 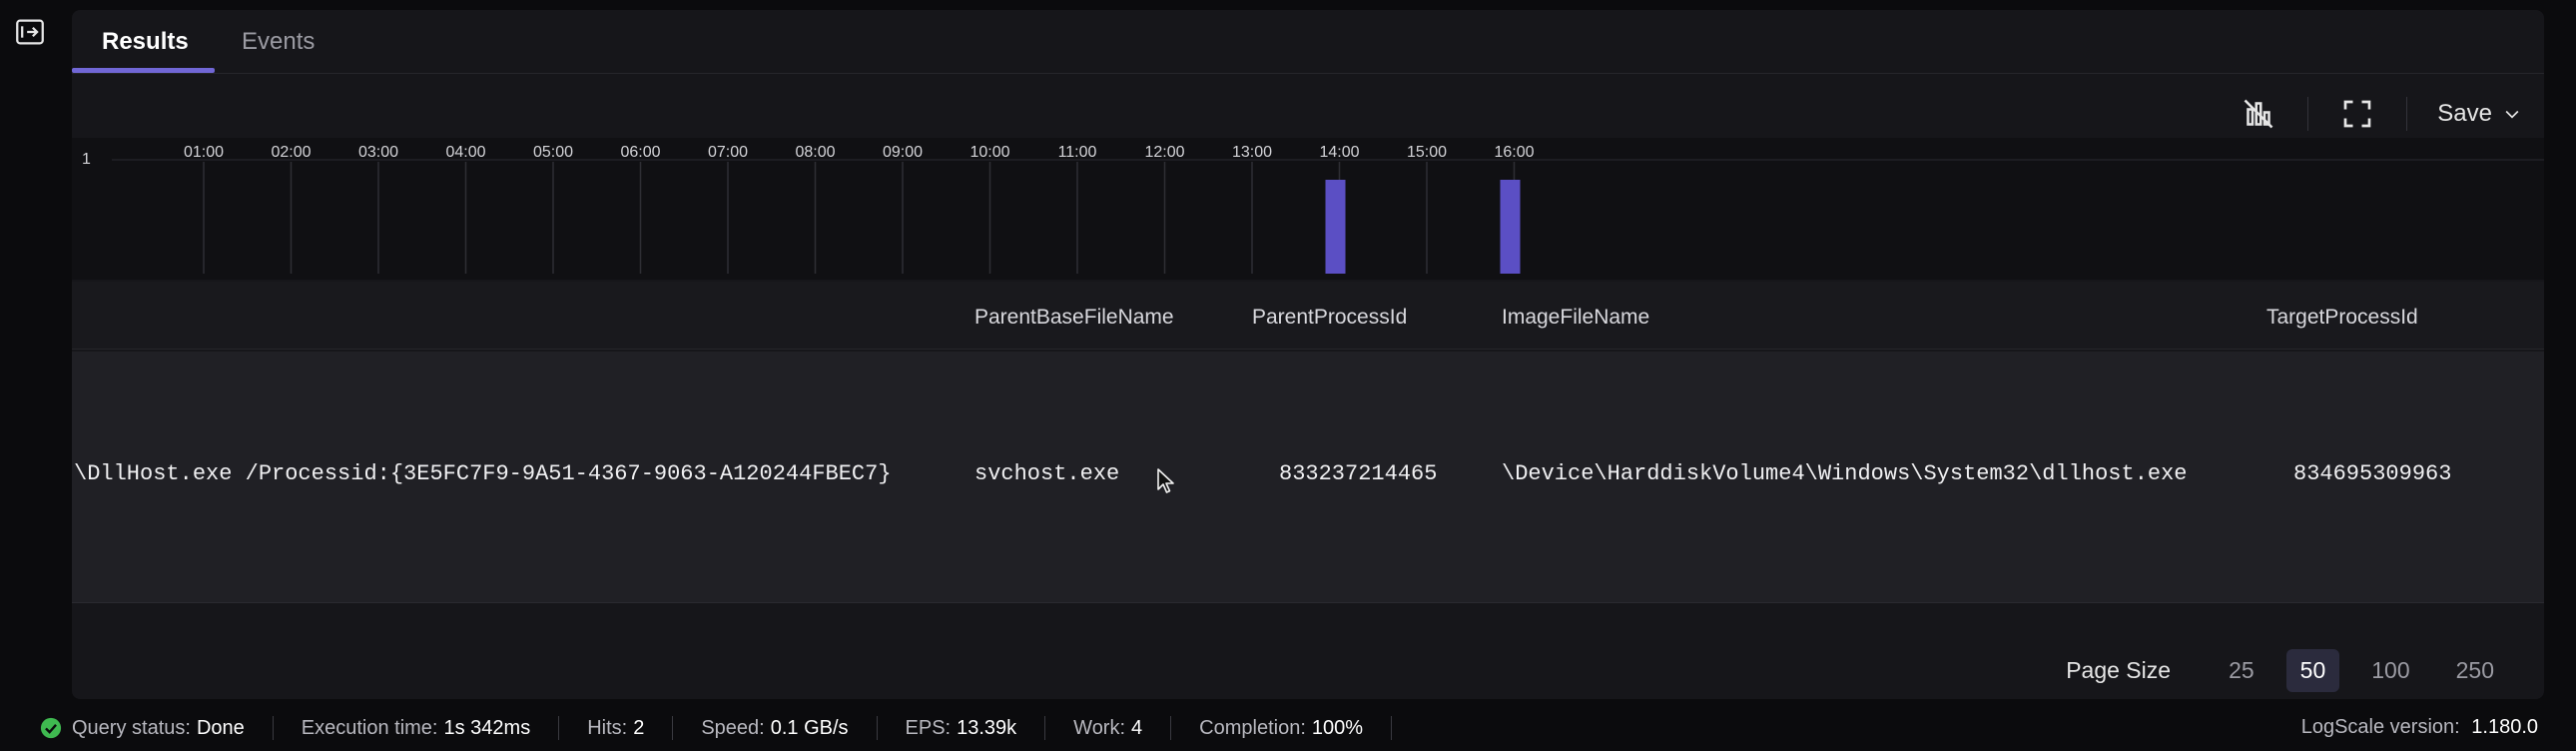 What do you see at coordinates (2512, 115) in the screenshot?
I see `chevron-down-icon` at bounding box center [2512, 115].